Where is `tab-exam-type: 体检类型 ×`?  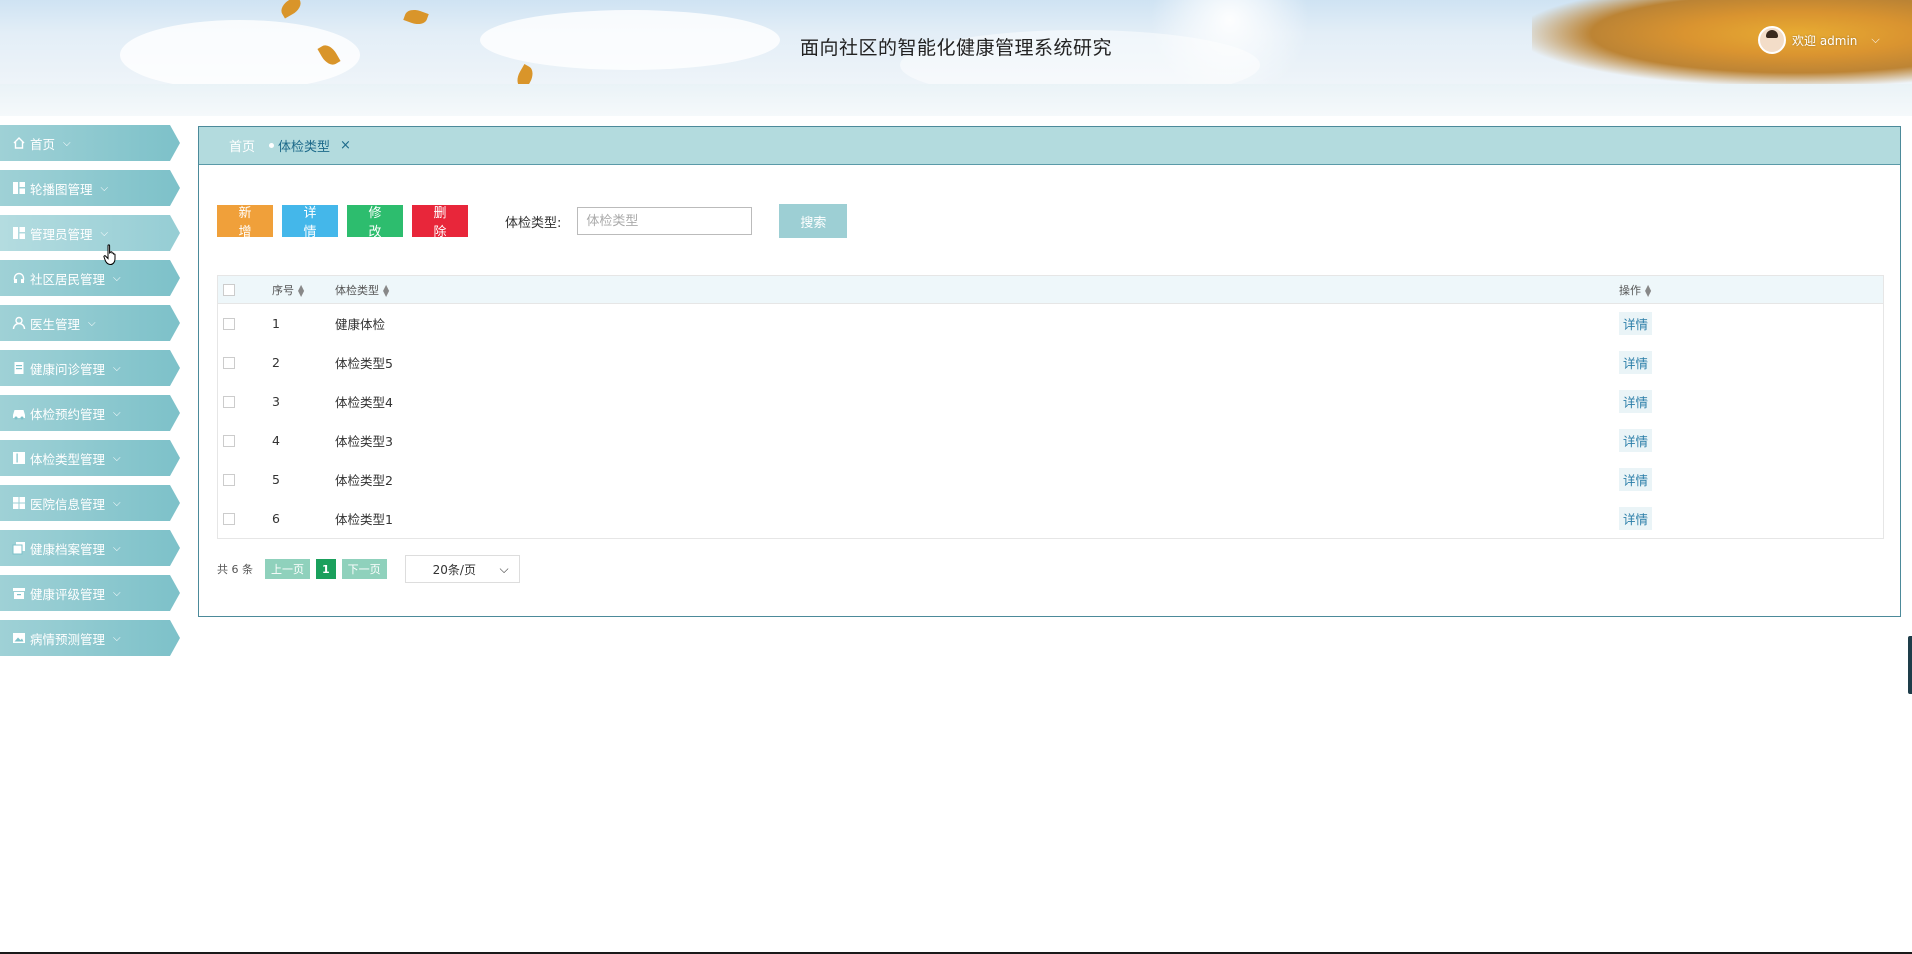
tab-exam-type: 体检类型 × is located at coordinates (310, 145).